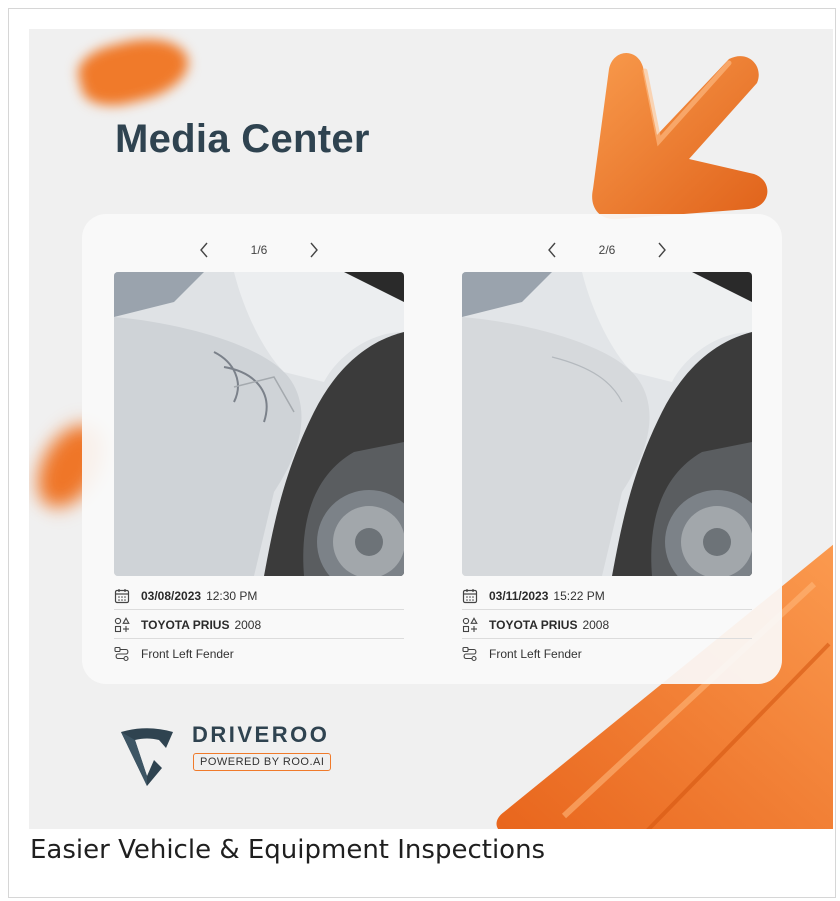 The width and height of the screenshot is (840, 901). Describe the element at coordinates (261, 734) in the screenshot. I see `logo-wordmark: DRIVEROO` at that location.